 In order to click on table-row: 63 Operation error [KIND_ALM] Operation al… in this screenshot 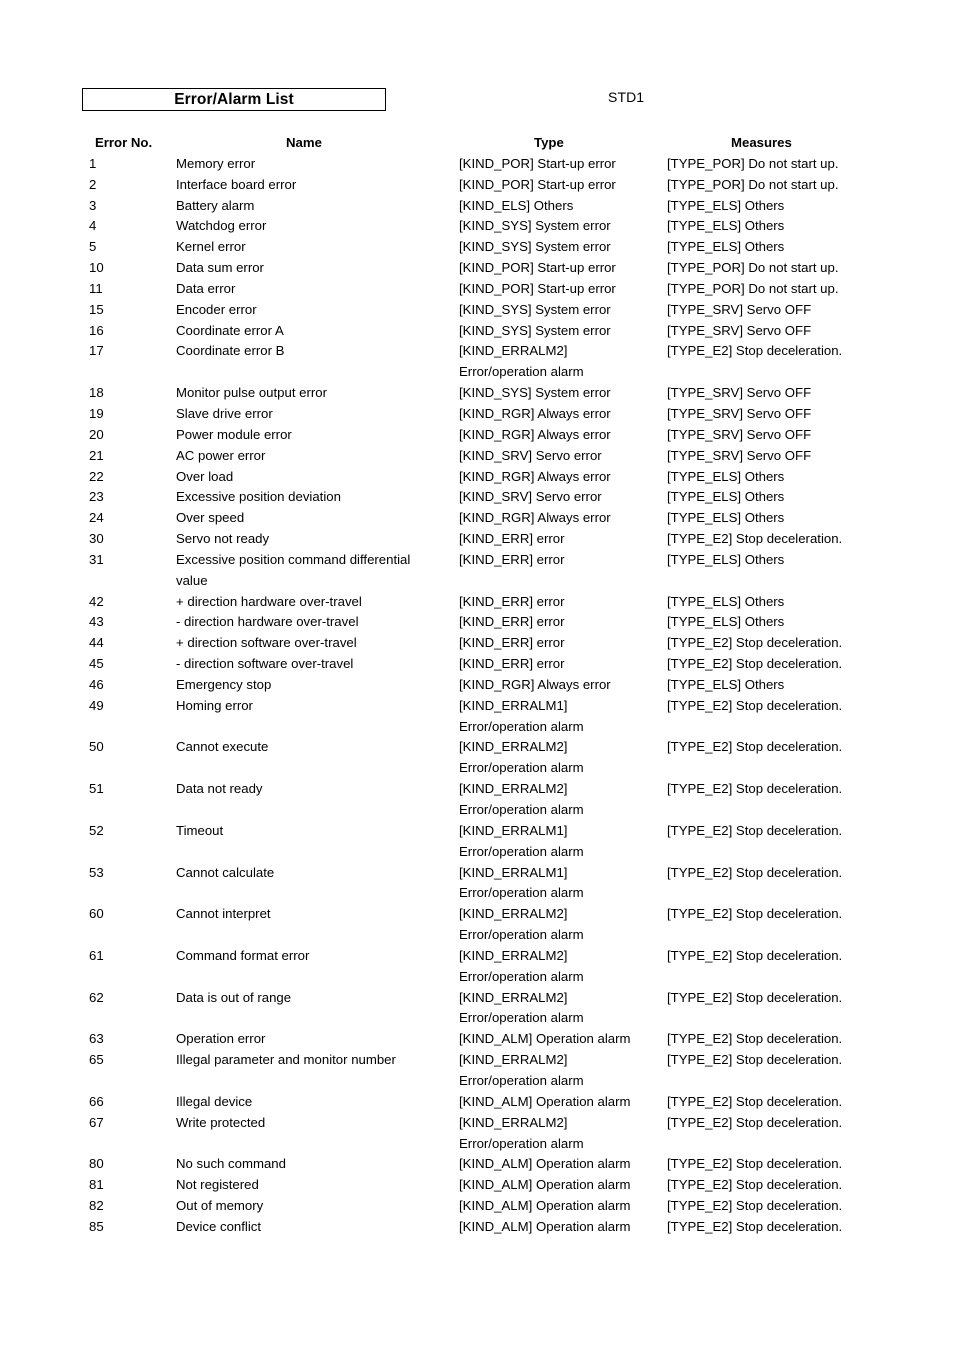, I will do `click(477, 1039)`.